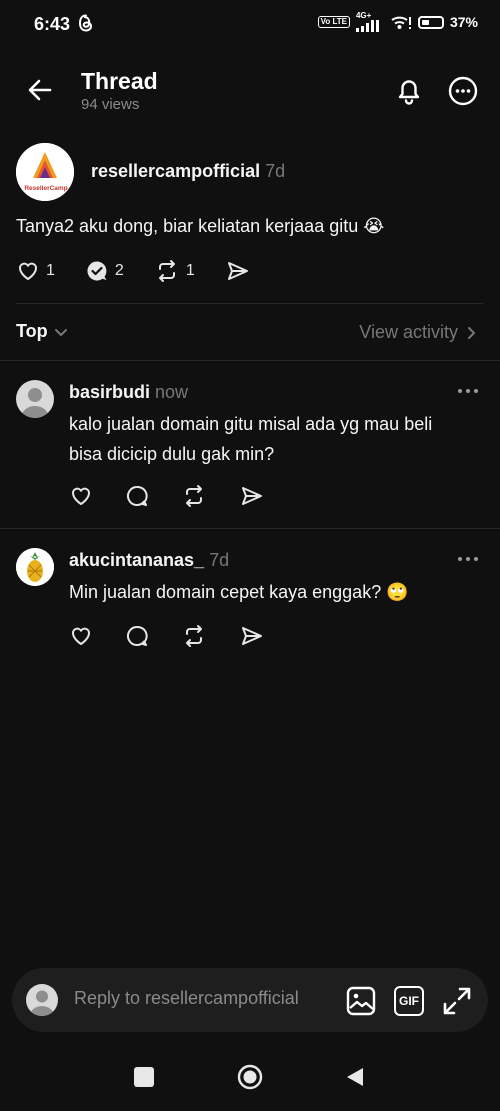 The width and height of the screenshot is (500, 1111). I want to click on image-icon, so click(361, 1001).